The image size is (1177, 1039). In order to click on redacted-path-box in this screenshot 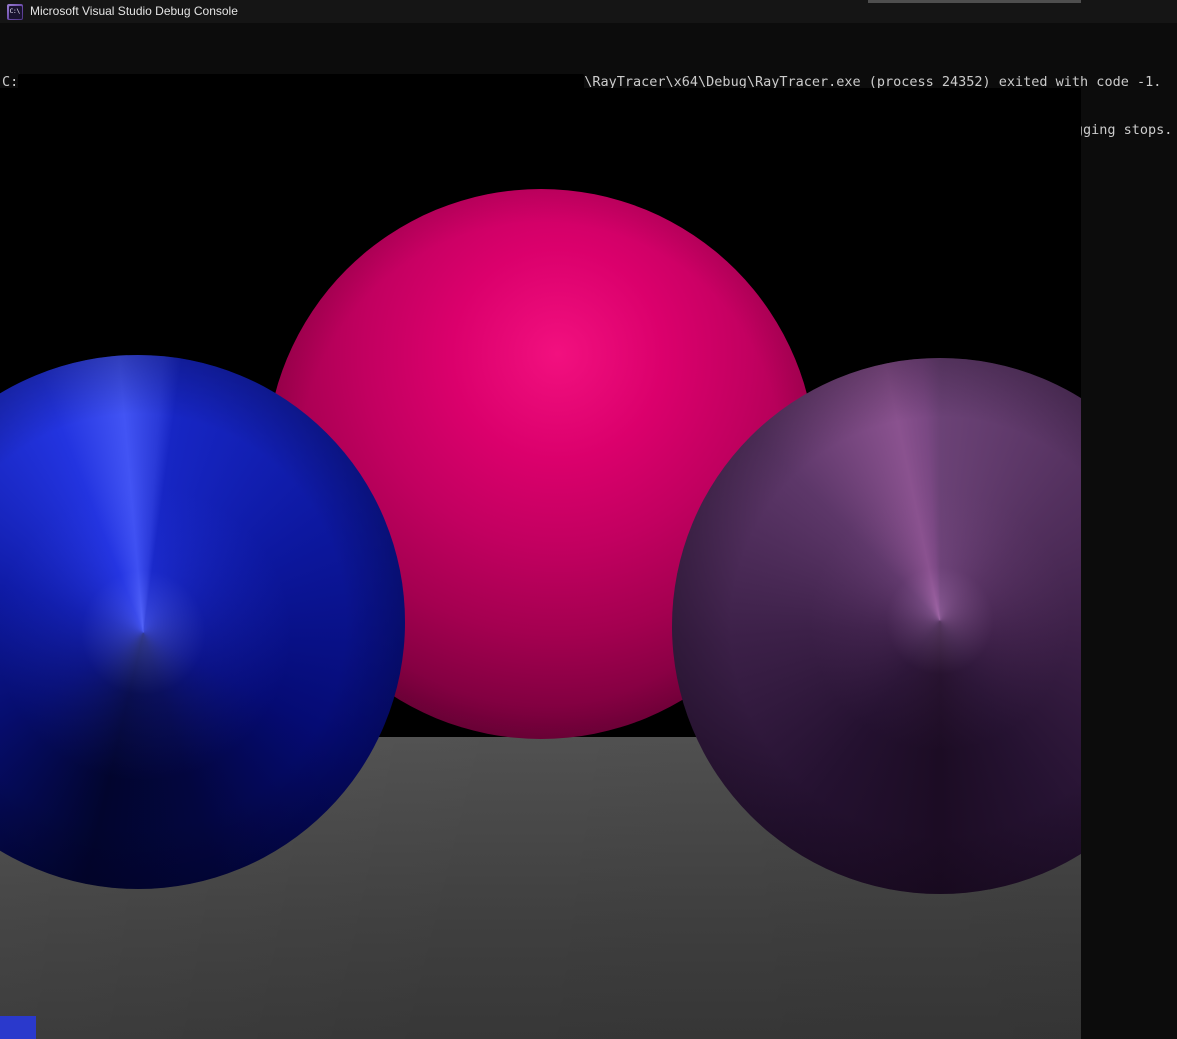, I will do `click(301, 81)`.